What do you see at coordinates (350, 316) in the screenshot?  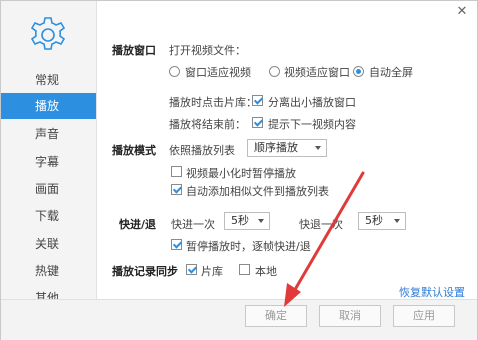 I see `cancel-button: 取消` at bounding box center [350, 316].